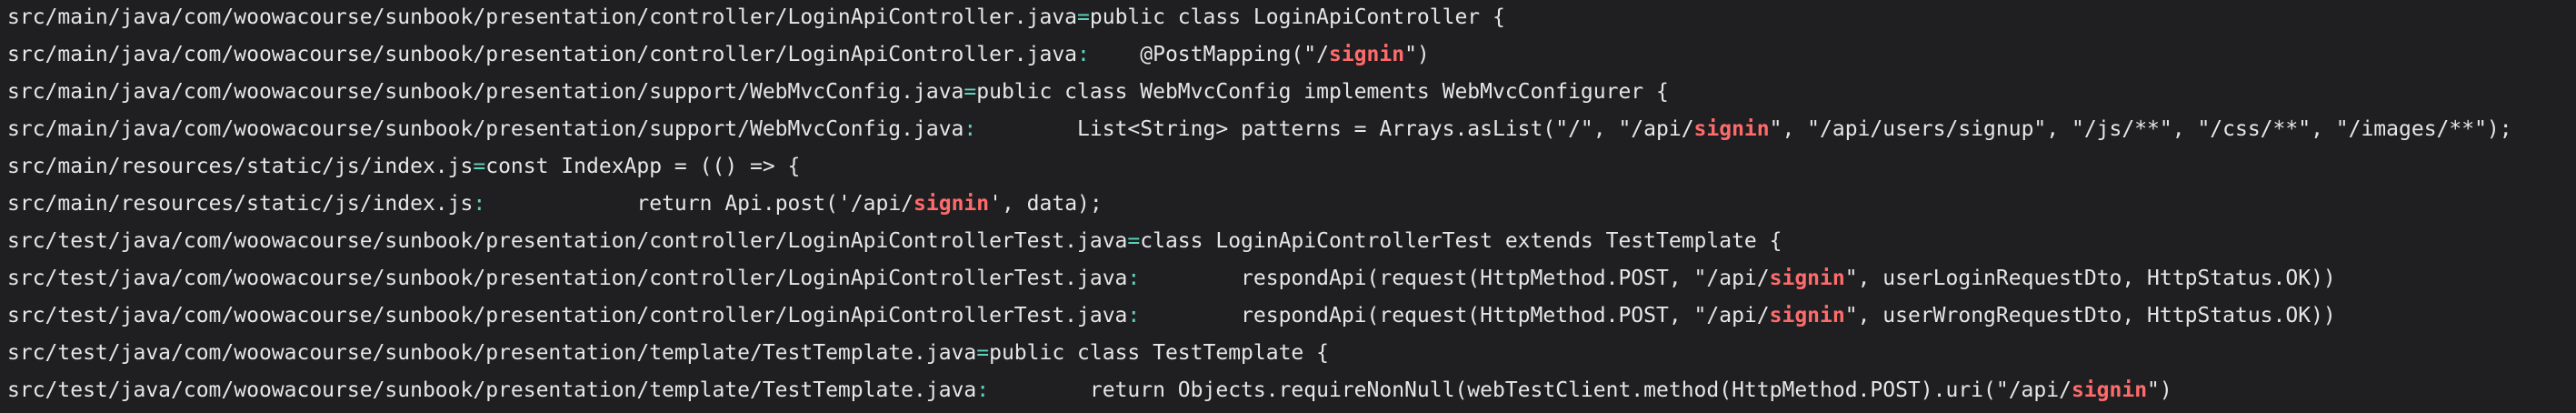  What do you see at coordinates (1046, 204) in the screenshot?
I see `code-text-after: ', data);` at bounding box center [1046, 204].